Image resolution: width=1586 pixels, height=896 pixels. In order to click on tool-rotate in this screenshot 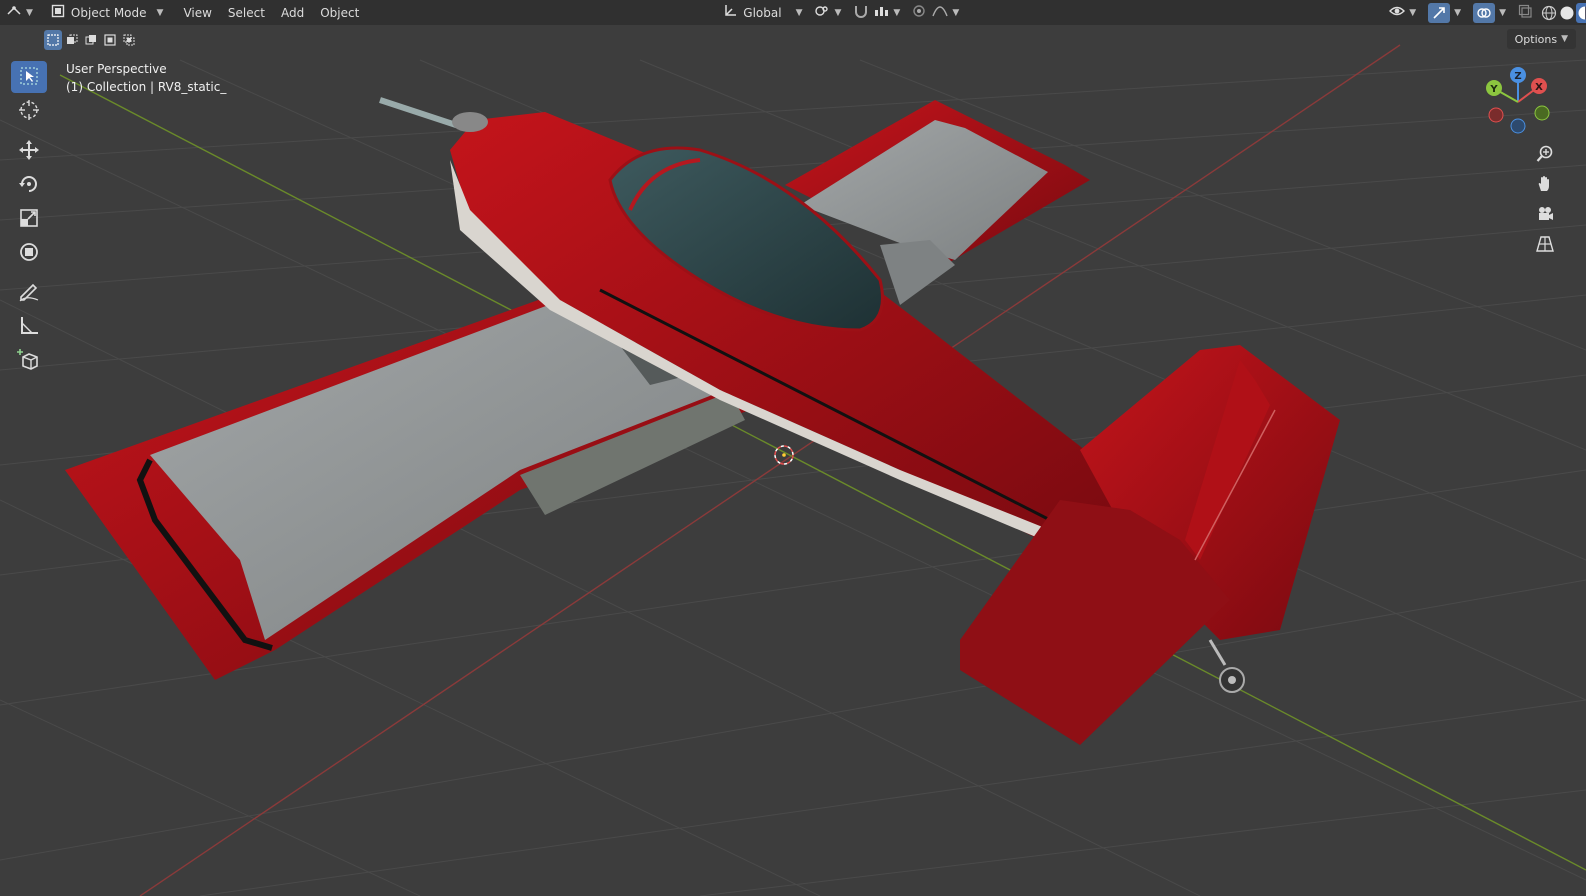, I will do `click(29, 185)`.